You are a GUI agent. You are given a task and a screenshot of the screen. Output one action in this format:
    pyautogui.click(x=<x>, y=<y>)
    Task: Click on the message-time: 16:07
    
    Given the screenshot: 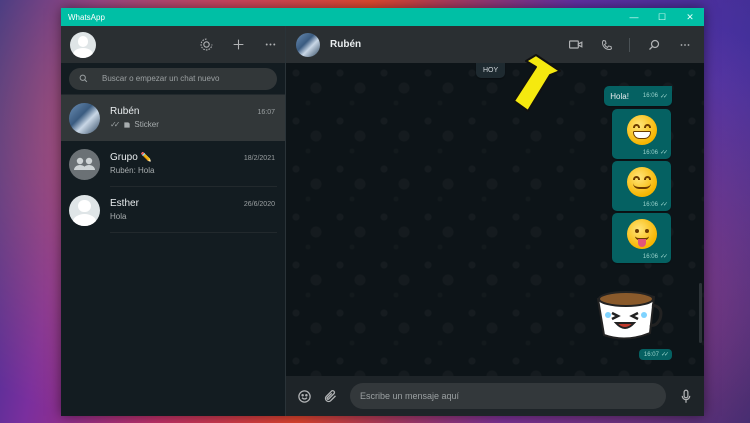 What is the action you would take?
    pyautogui.click(x=651, y=354)
    